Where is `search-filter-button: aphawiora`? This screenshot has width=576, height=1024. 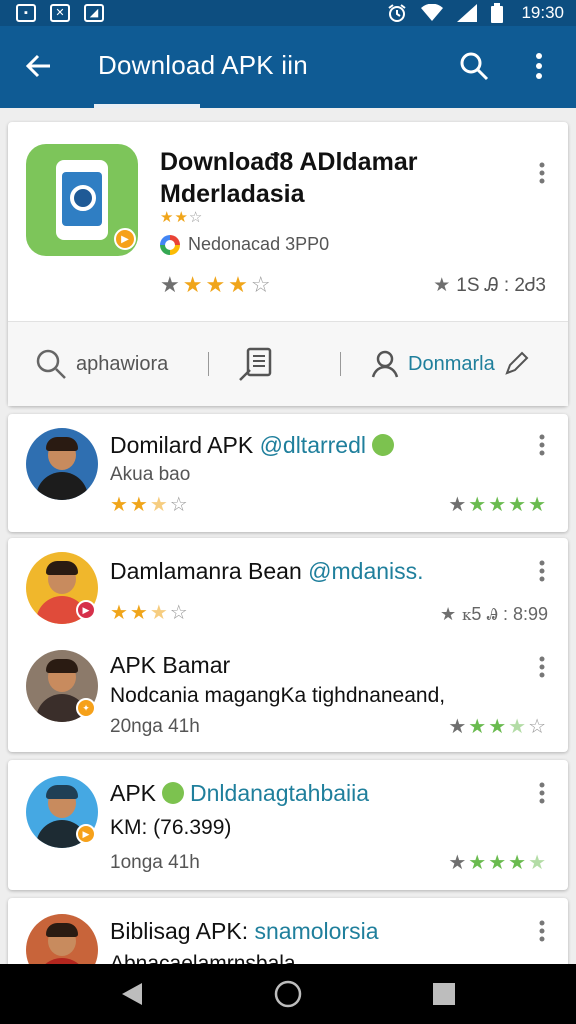
search-filter-button: aphawiora is located at coordinates (101, 364).